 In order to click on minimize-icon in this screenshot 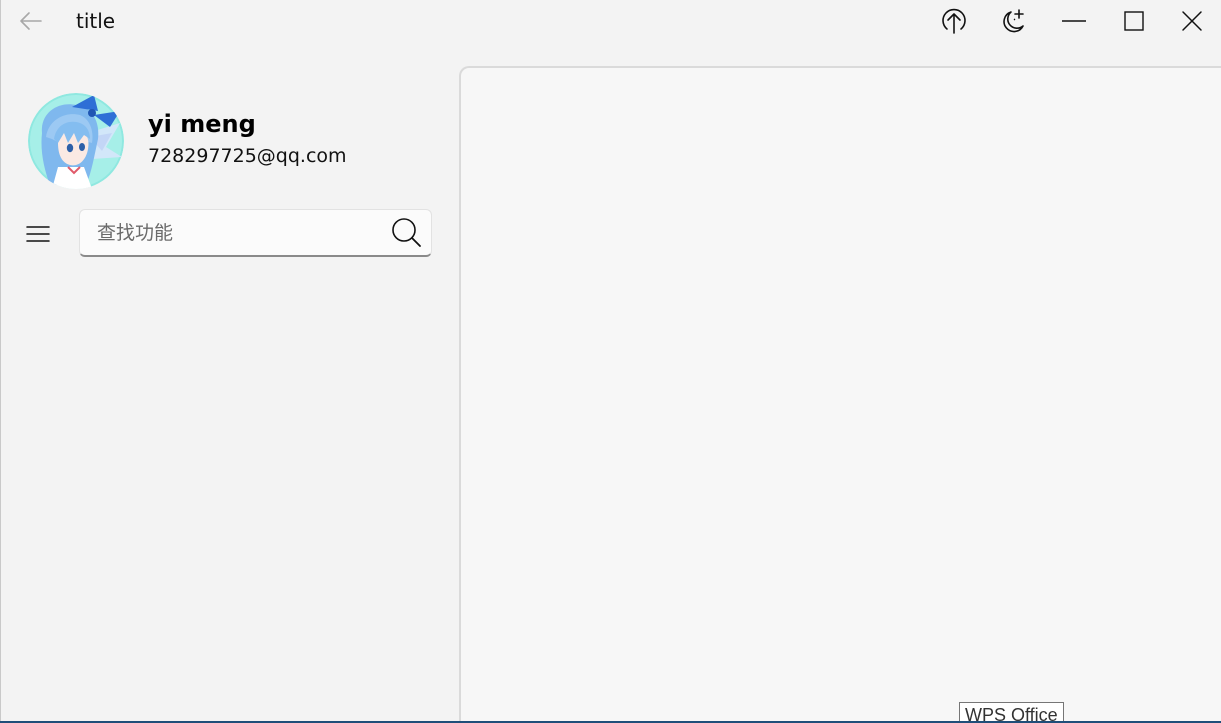, I will do `click(1074, 21)`.